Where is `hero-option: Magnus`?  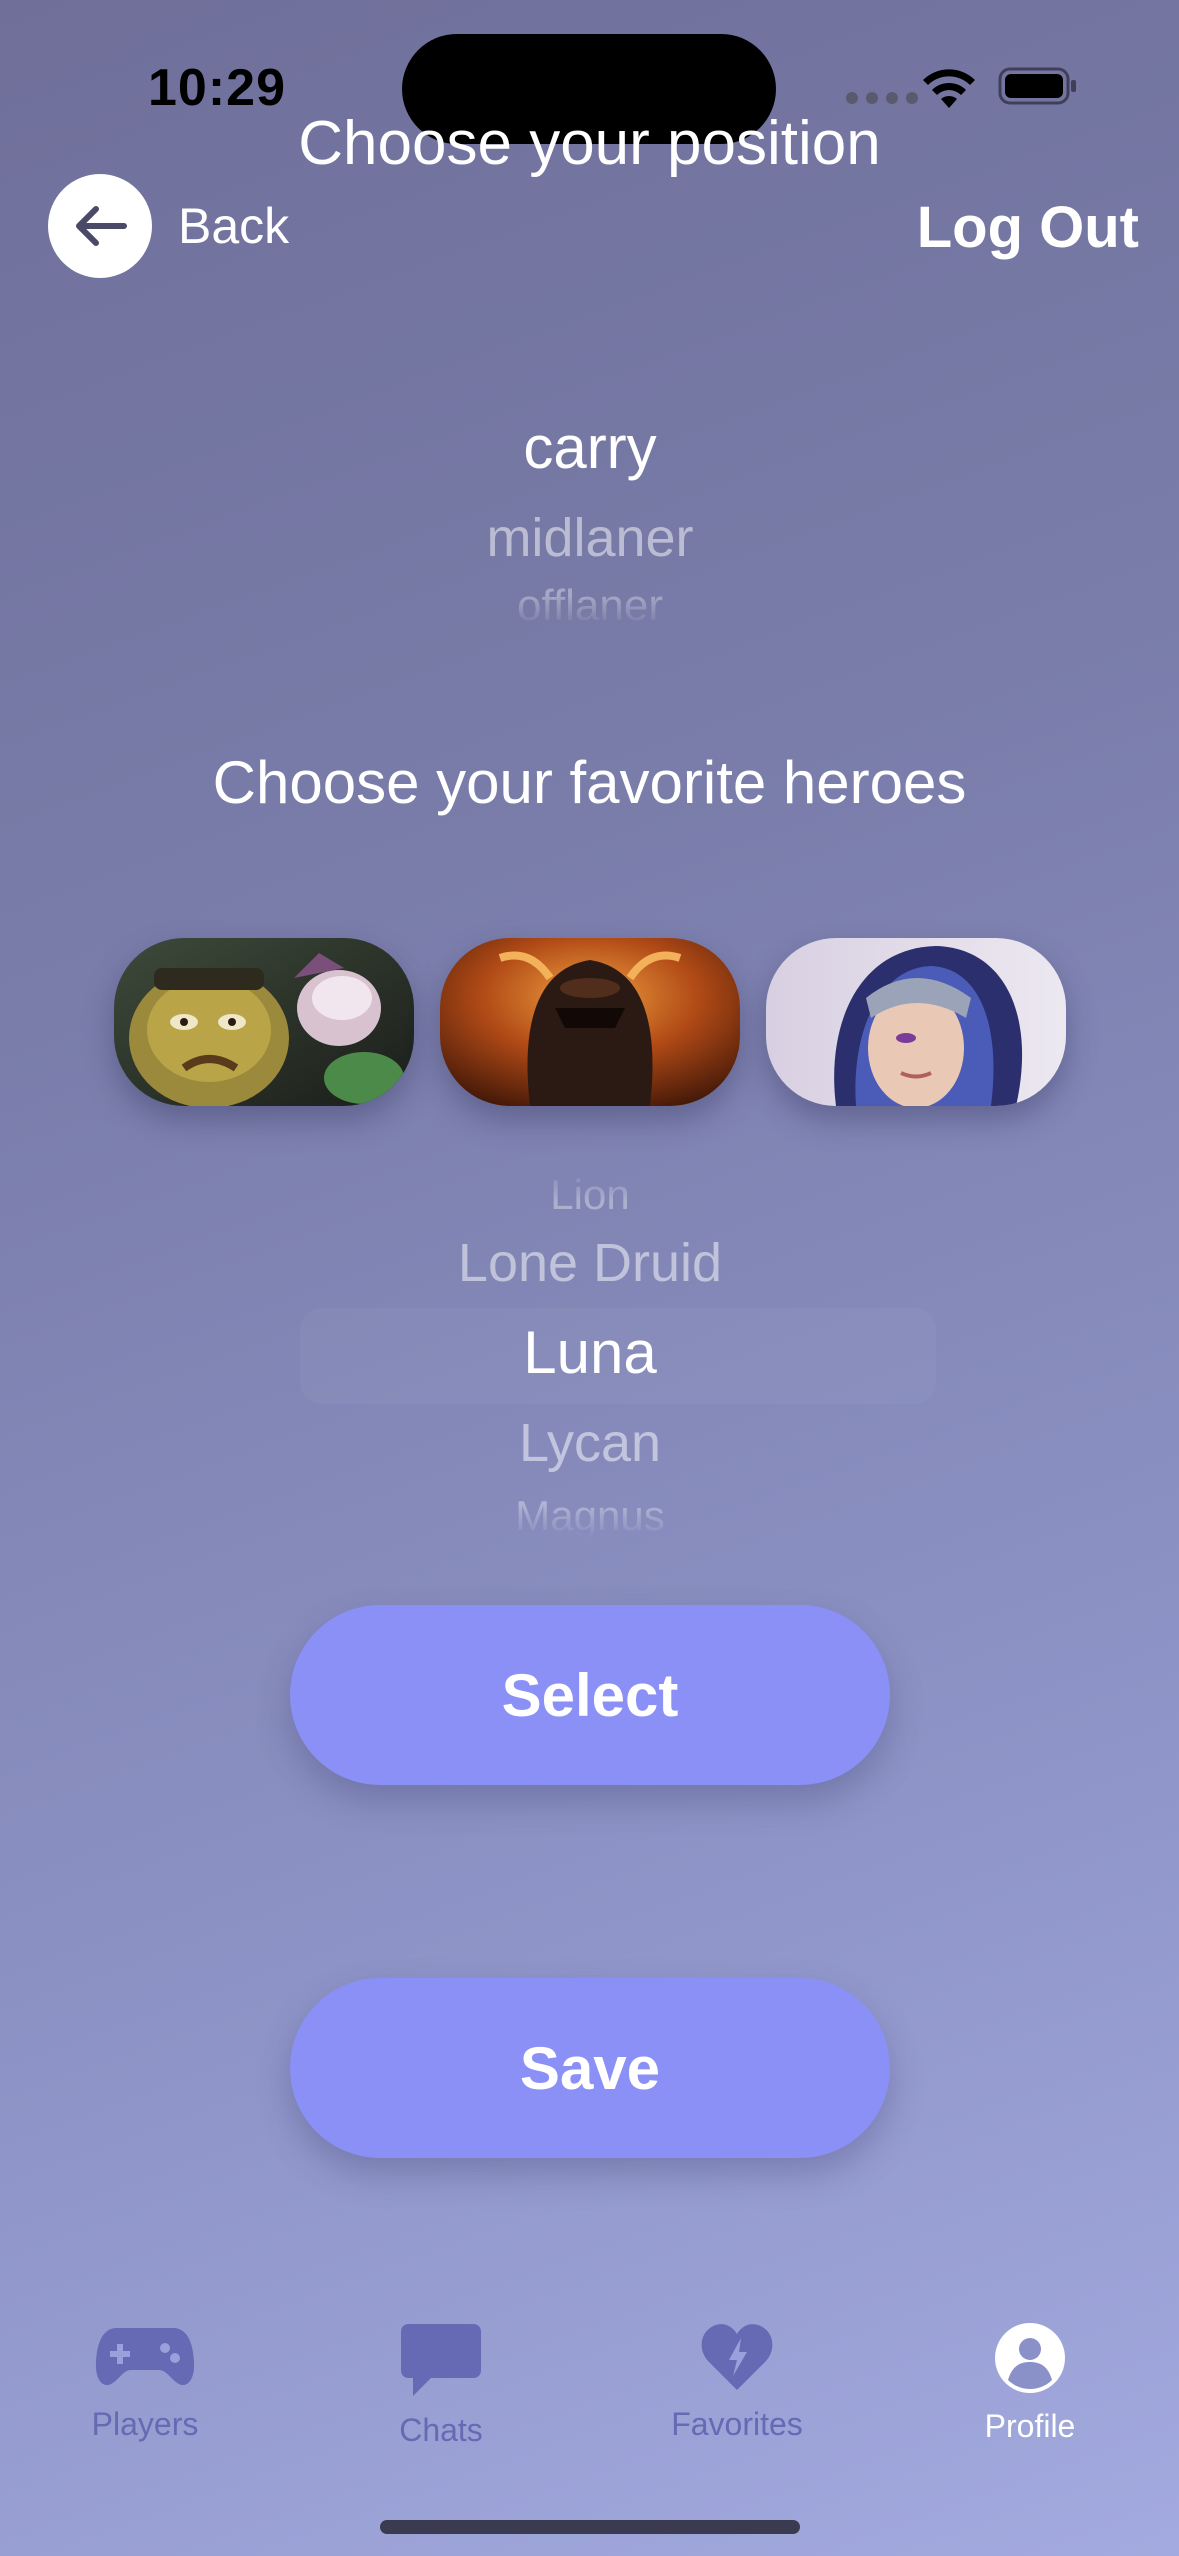
hero-option: Magnus is located at coordinates (590, 1516).